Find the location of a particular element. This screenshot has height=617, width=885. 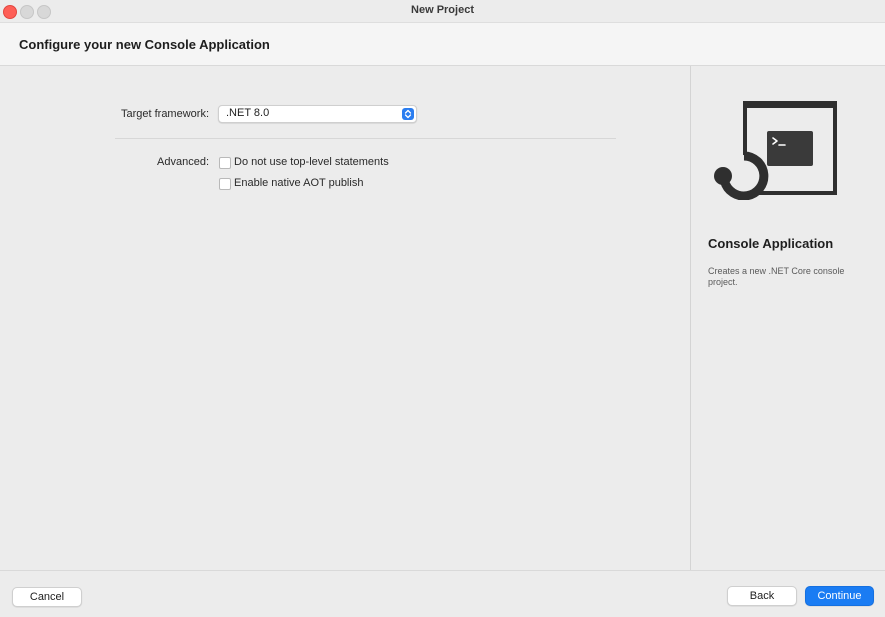

title-bar: New Project is located at coordinates (442, 11).